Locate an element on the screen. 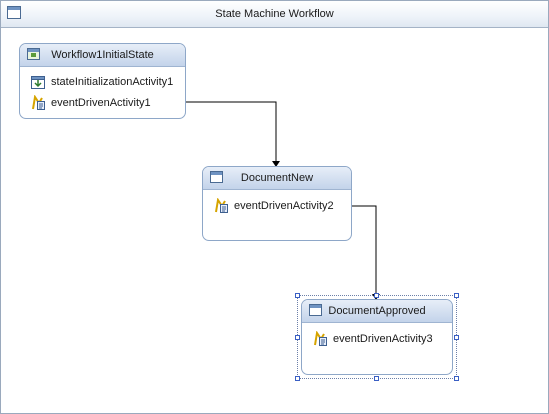 The width and height of the screenshot is (549, 414). activity-label: stateInitializationActivity1 is located at coordinates (112, 82).